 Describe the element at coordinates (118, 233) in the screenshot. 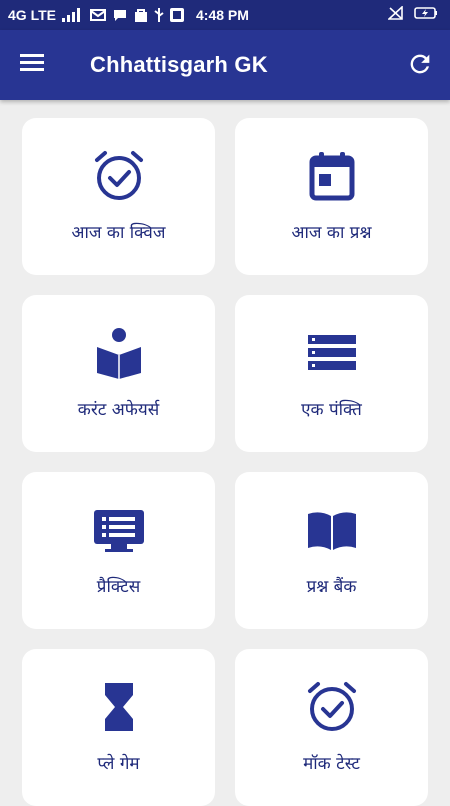

I see `card-label: आज का क्विज` at that location.